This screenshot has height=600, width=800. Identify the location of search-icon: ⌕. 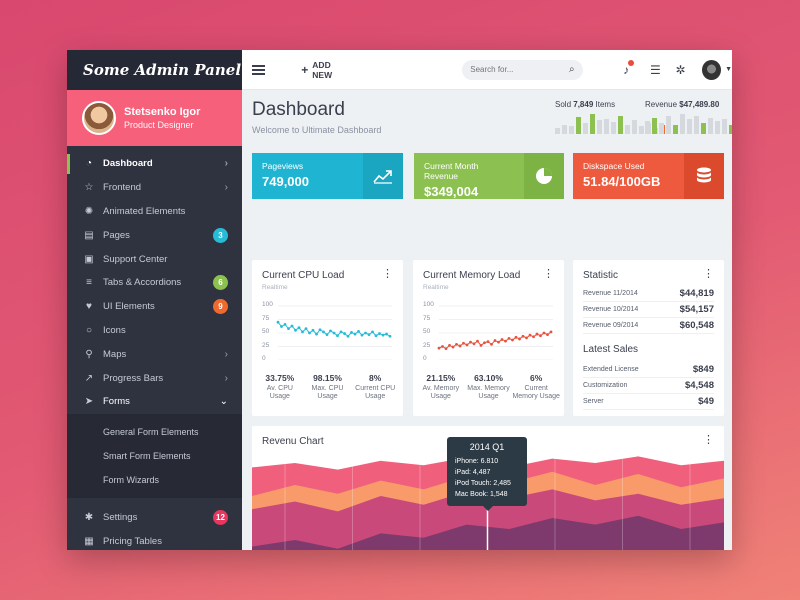
(572, 69).